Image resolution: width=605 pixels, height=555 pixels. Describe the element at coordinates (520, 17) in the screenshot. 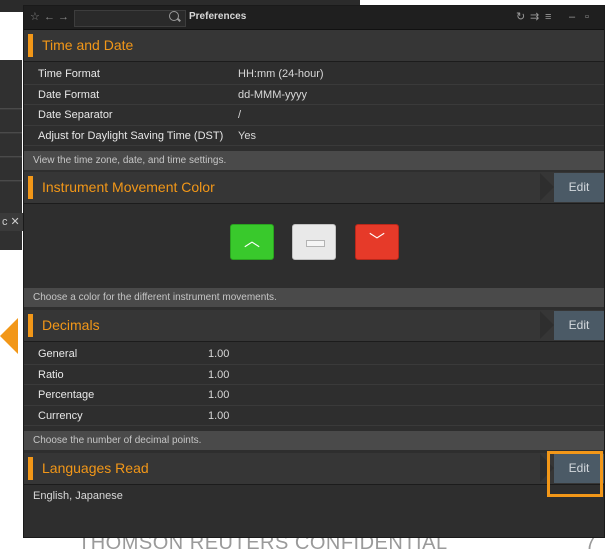

I see `refresh-icon: ↻` at that location.